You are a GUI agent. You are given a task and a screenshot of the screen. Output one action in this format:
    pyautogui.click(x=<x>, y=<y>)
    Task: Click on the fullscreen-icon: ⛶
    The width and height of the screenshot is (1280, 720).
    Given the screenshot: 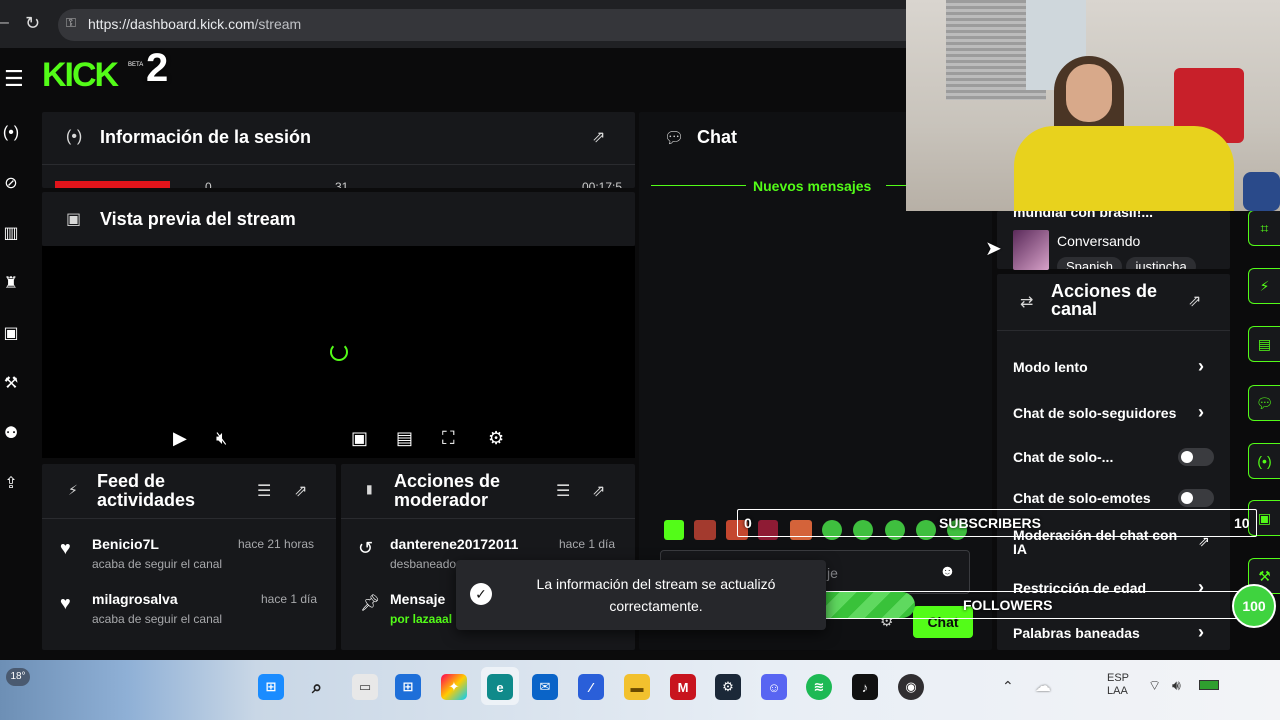 What is the action you would take?
    pyautogui.click(x=448, y=438)
    